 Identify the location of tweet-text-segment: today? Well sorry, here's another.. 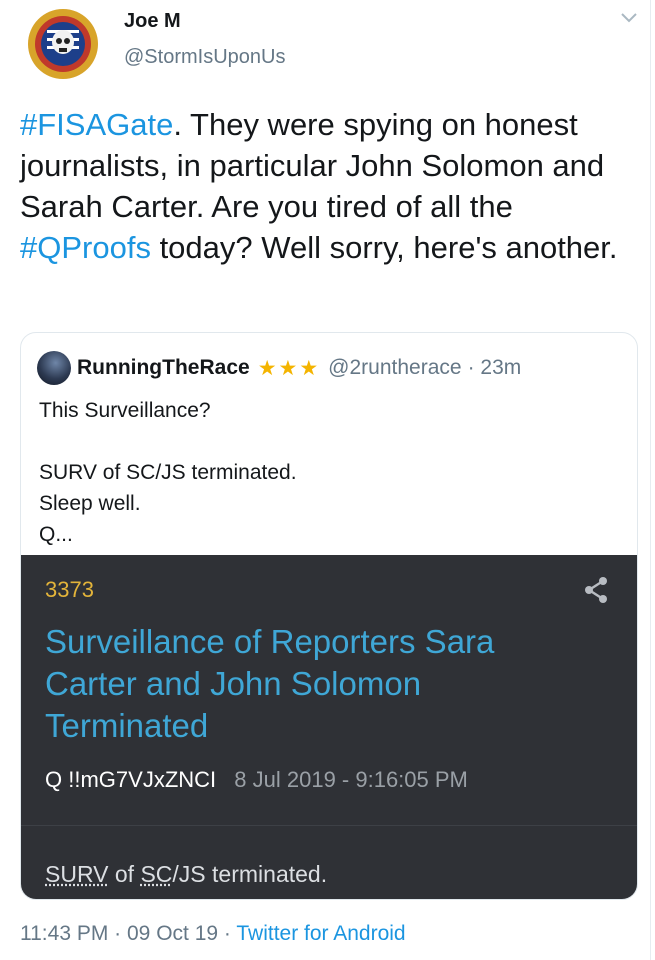
(384, 247).